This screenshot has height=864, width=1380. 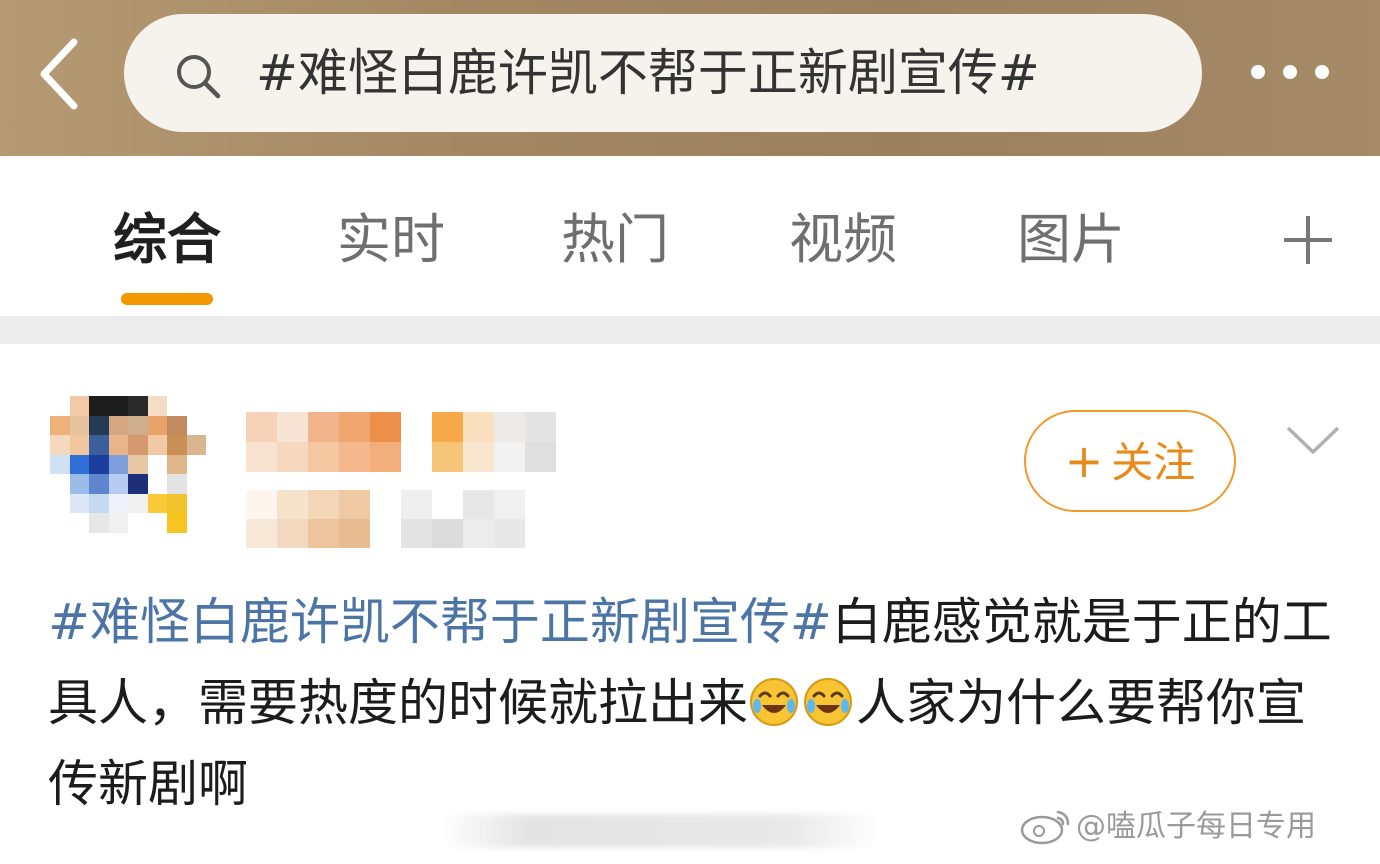 I want to click on avatar, so click(x=128, y=474).